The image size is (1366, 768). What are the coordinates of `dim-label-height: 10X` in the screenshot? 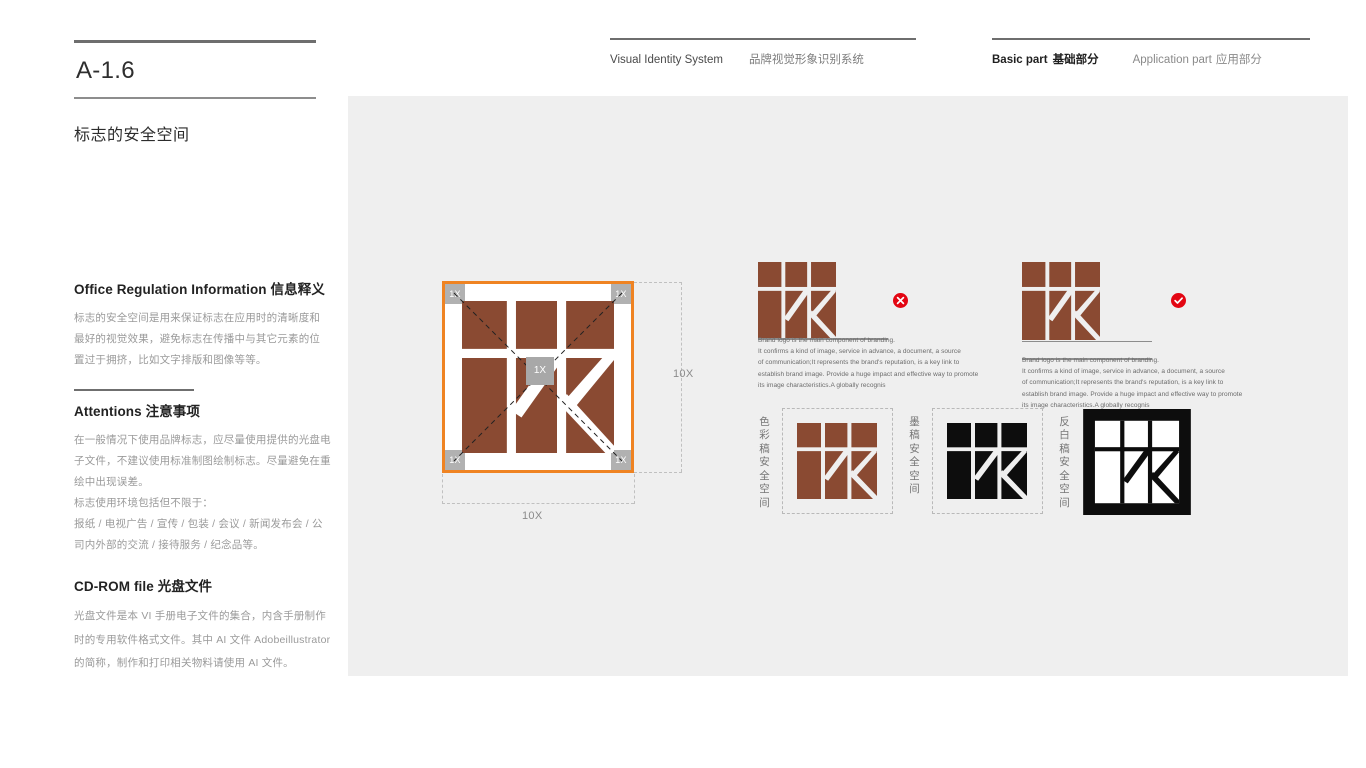 It's located at (683, 374).